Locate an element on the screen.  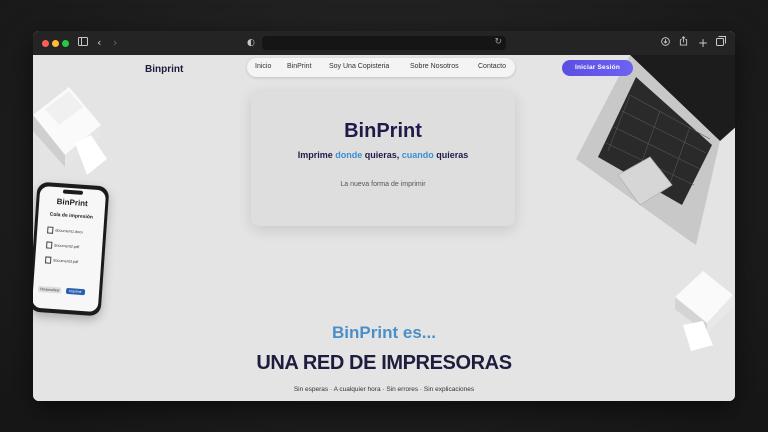
login-button: Iniciar Sesión is located at coordinates (597, 68).